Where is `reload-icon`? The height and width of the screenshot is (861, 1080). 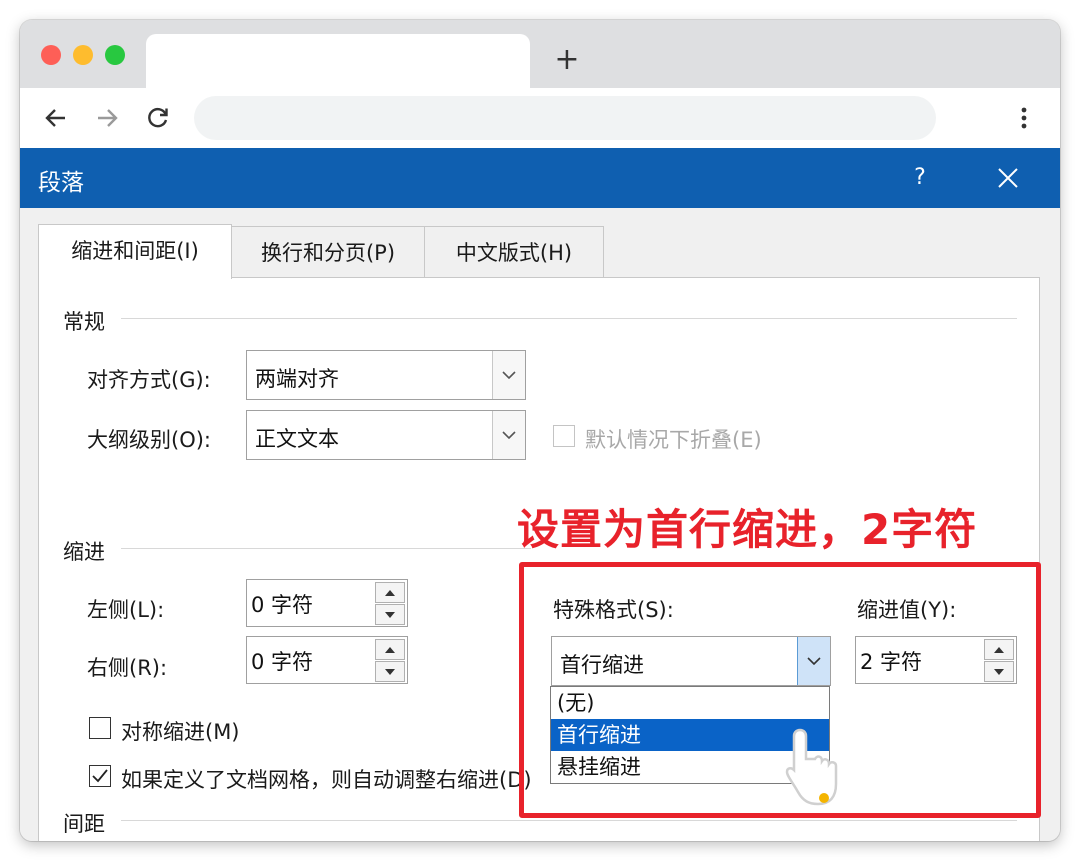 reload-icon is located at coordinates (158, 117).